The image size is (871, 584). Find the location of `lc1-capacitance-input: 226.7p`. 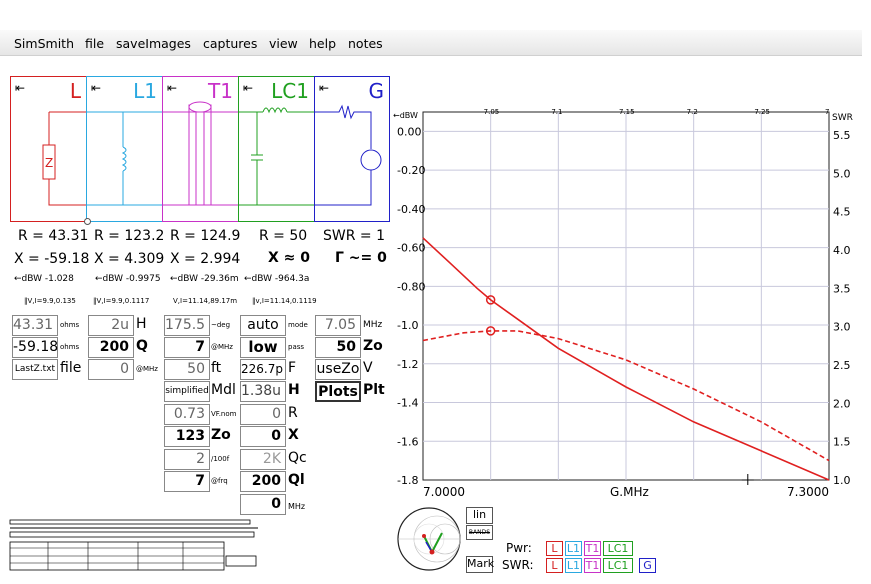

lc1-capacitance-input: 226.7p is located at coordinates (263, 369).